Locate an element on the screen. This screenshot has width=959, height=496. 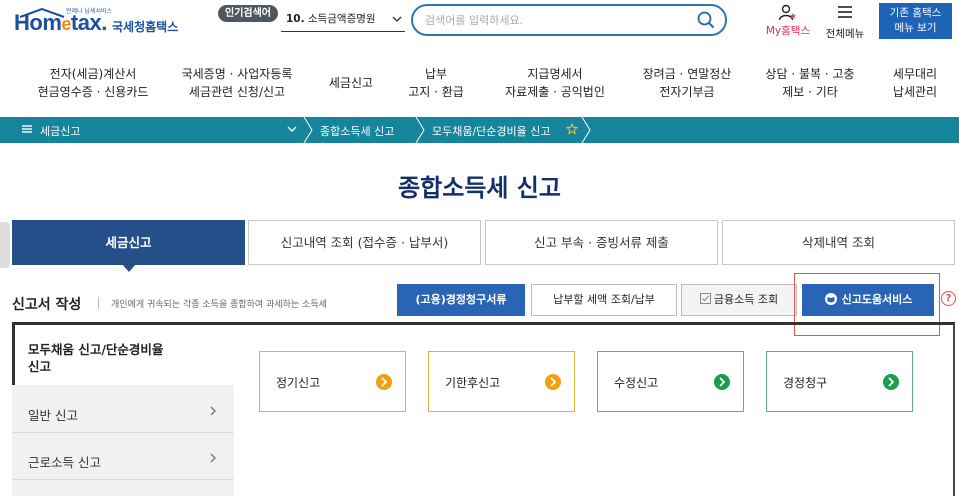
nav-item-tax-filing: 세금신고 is located at coordinates (351, 97).